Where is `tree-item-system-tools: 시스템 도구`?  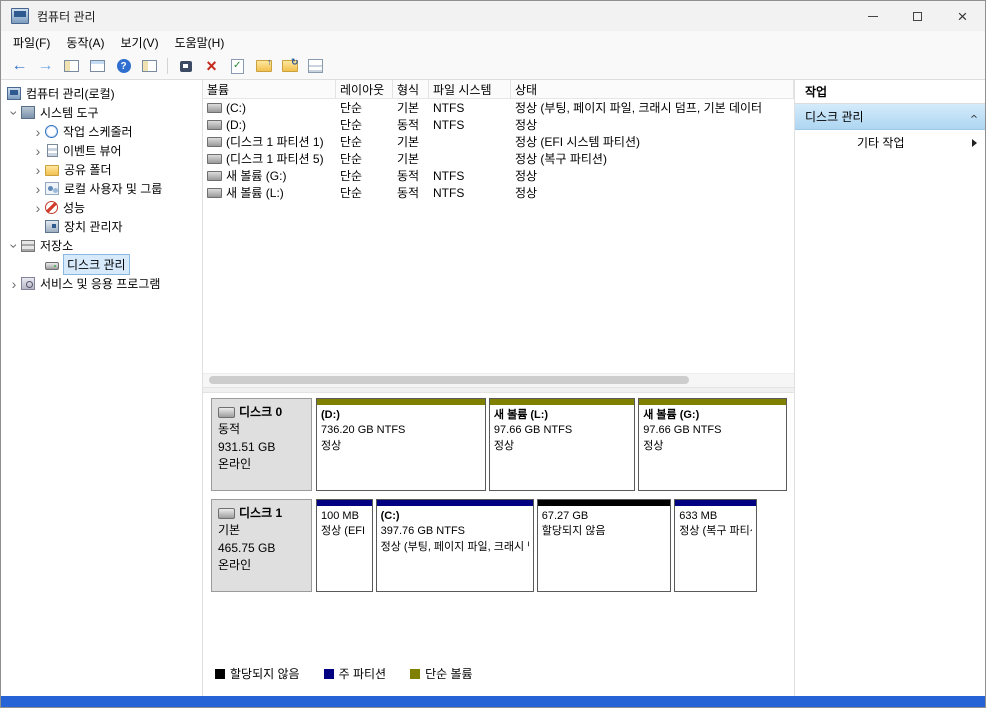
tree-item-system-tools: 시스템 도구 is located at coordinates (101, 112).